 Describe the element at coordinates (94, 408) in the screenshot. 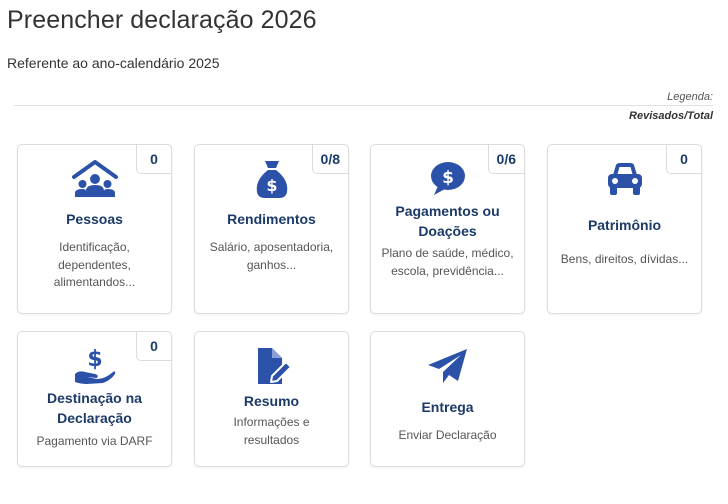

I see `card-title: Destinação na Declaração` at that location.